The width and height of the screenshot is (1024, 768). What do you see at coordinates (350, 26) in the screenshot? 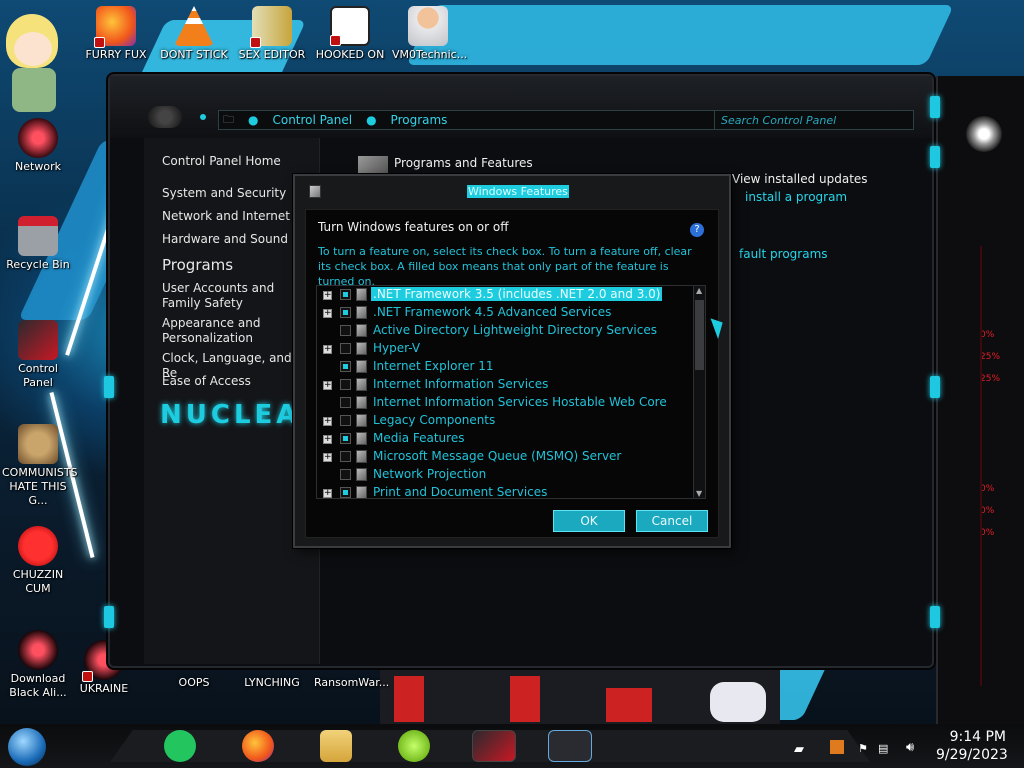
I see `maze-icon` at bounding box center [350, 26].